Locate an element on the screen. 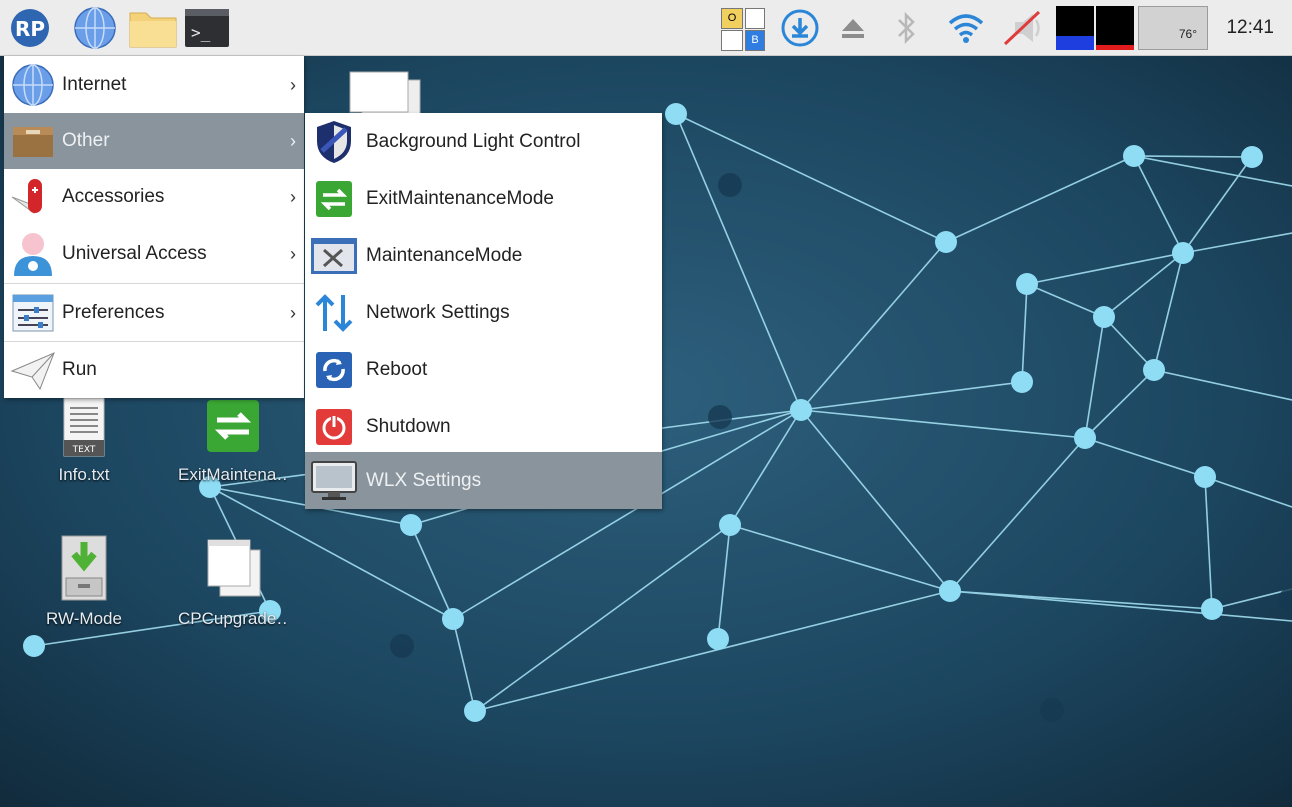 The image size is (1292, 807). up-down-arrows-icon is located at coordinates (334, 313).